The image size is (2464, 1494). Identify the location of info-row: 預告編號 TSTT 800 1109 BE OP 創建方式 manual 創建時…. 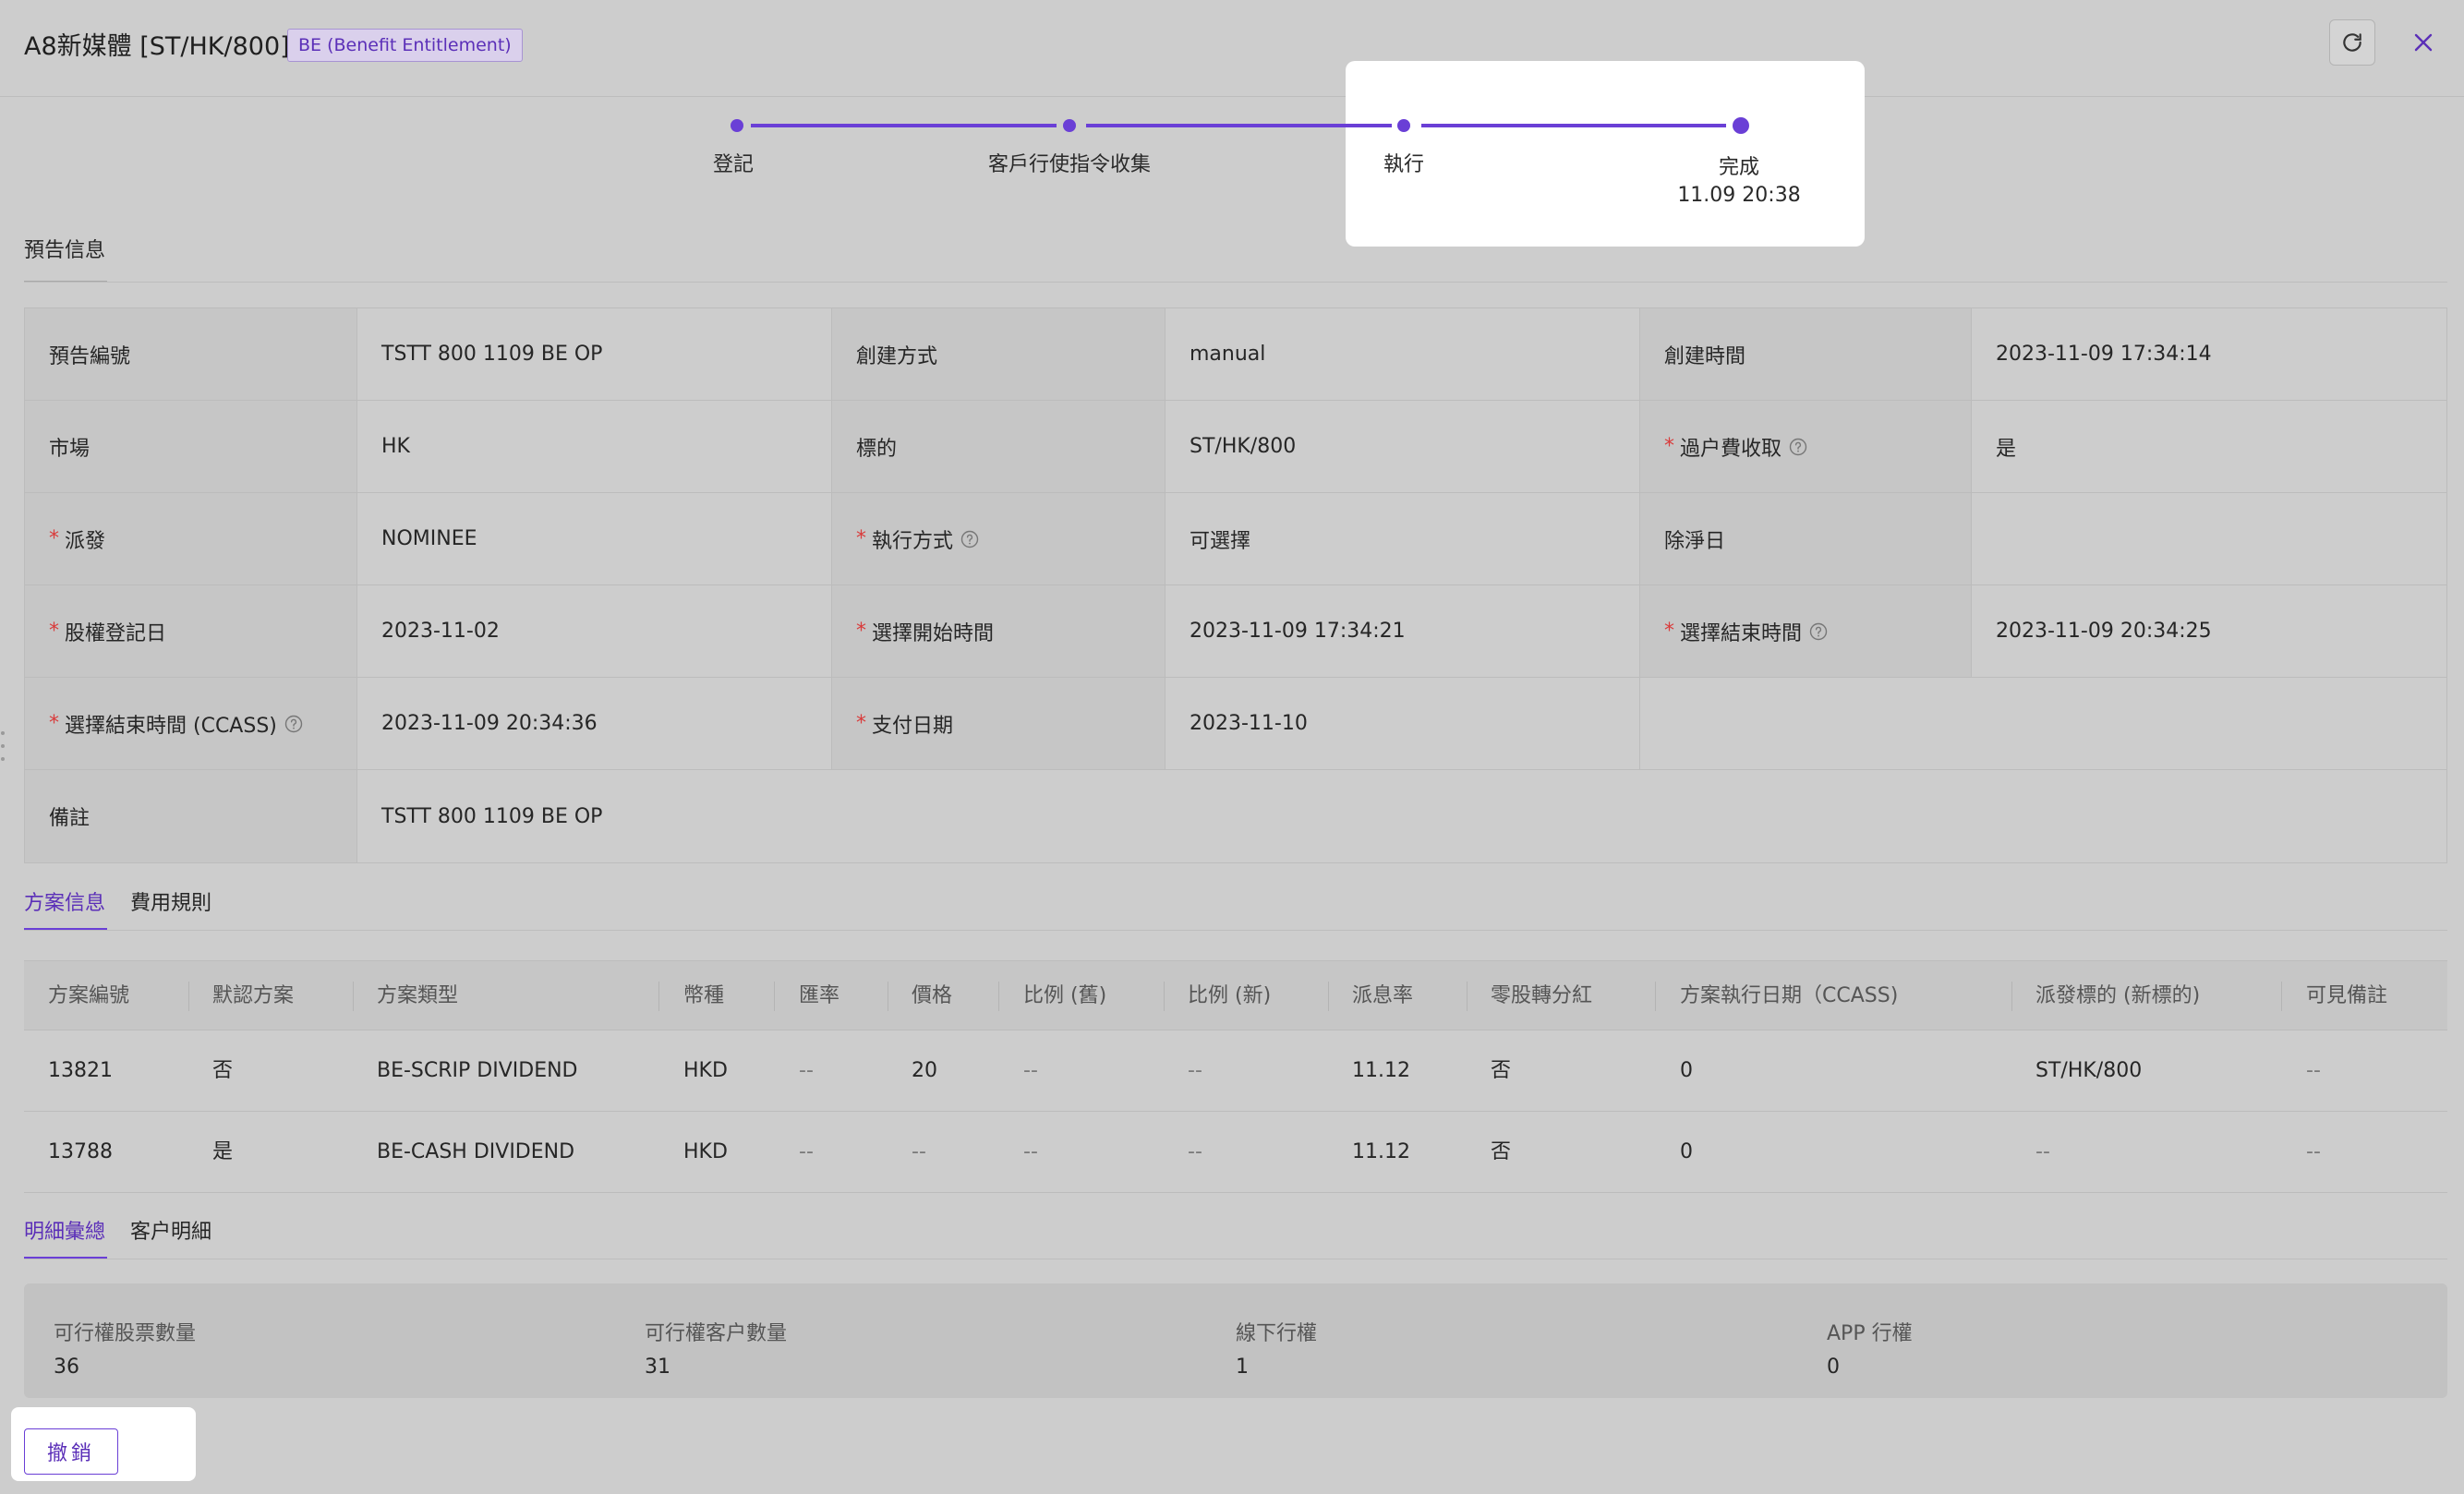
(1235, 354).